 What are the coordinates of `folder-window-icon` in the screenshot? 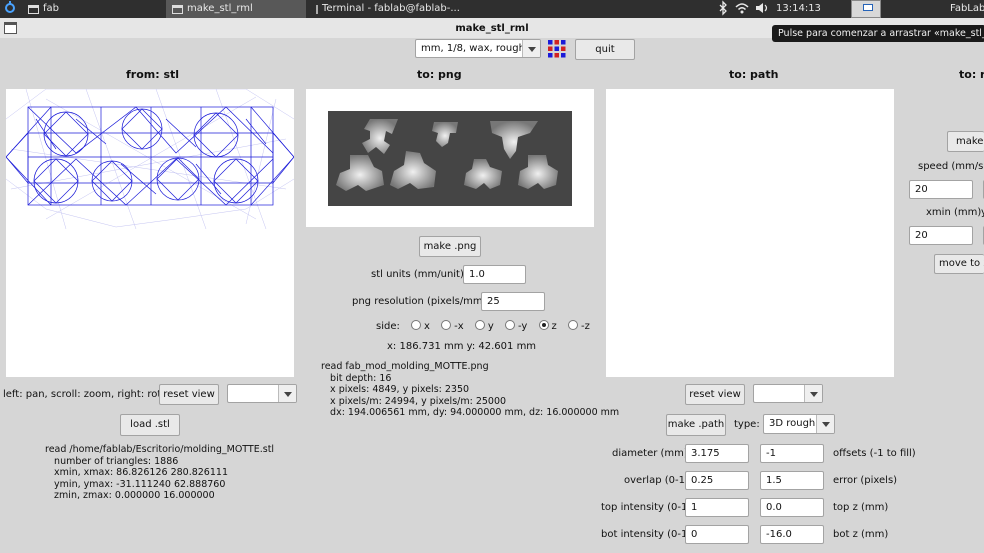 It's located at (33, 9).